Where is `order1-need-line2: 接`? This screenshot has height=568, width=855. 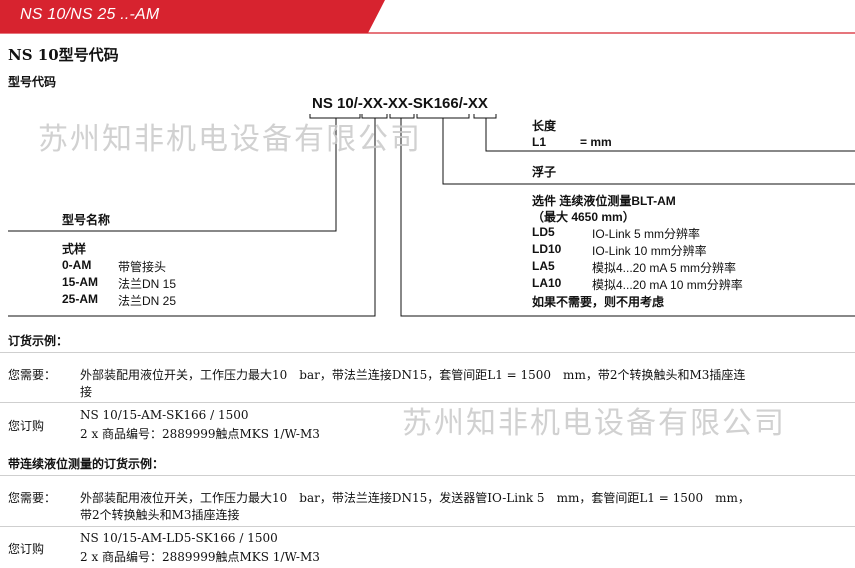 order1-need-line2: 接 is located at coordinates (86, 392).